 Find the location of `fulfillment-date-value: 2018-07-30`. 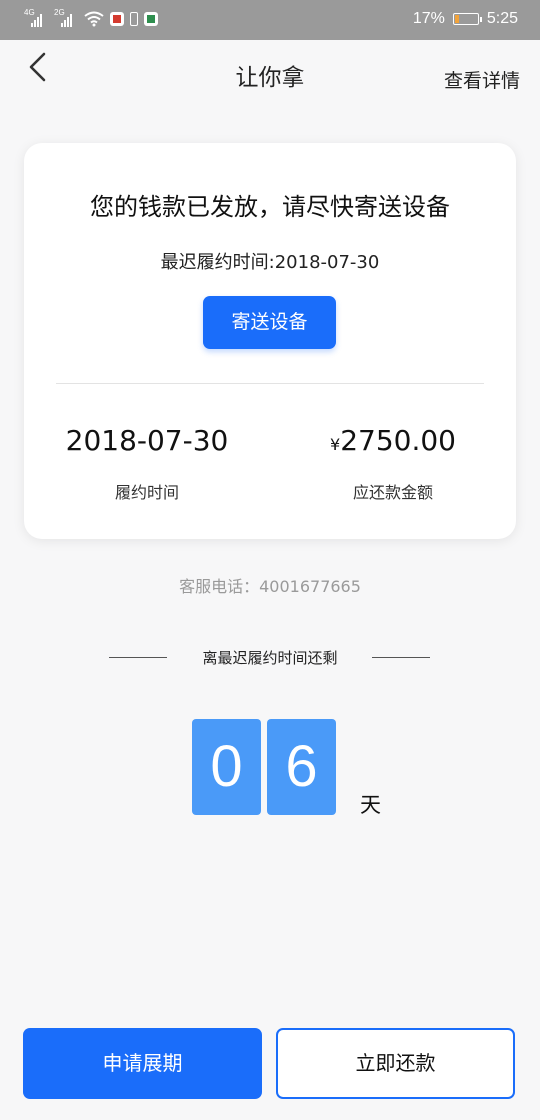

fulfillment-date-value: 2018-07-30 is located at coordinates (147, 440).